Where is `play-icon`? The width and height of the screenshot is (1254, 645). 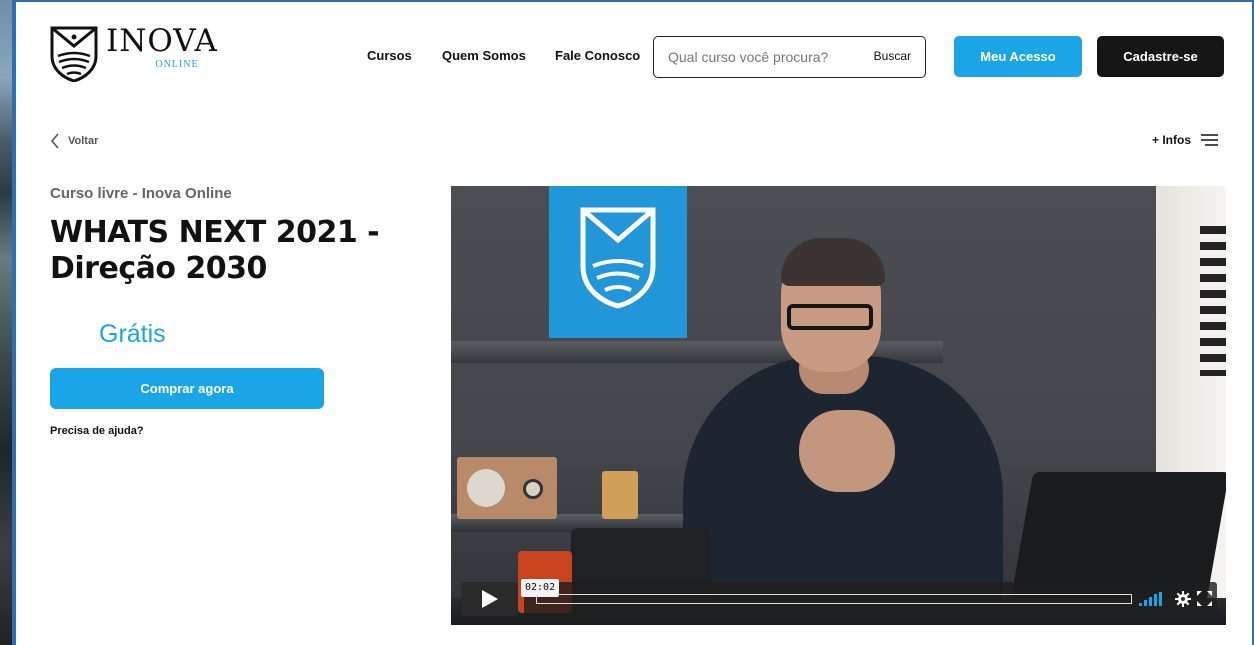
play-icon is located at coordinates (489, 599).